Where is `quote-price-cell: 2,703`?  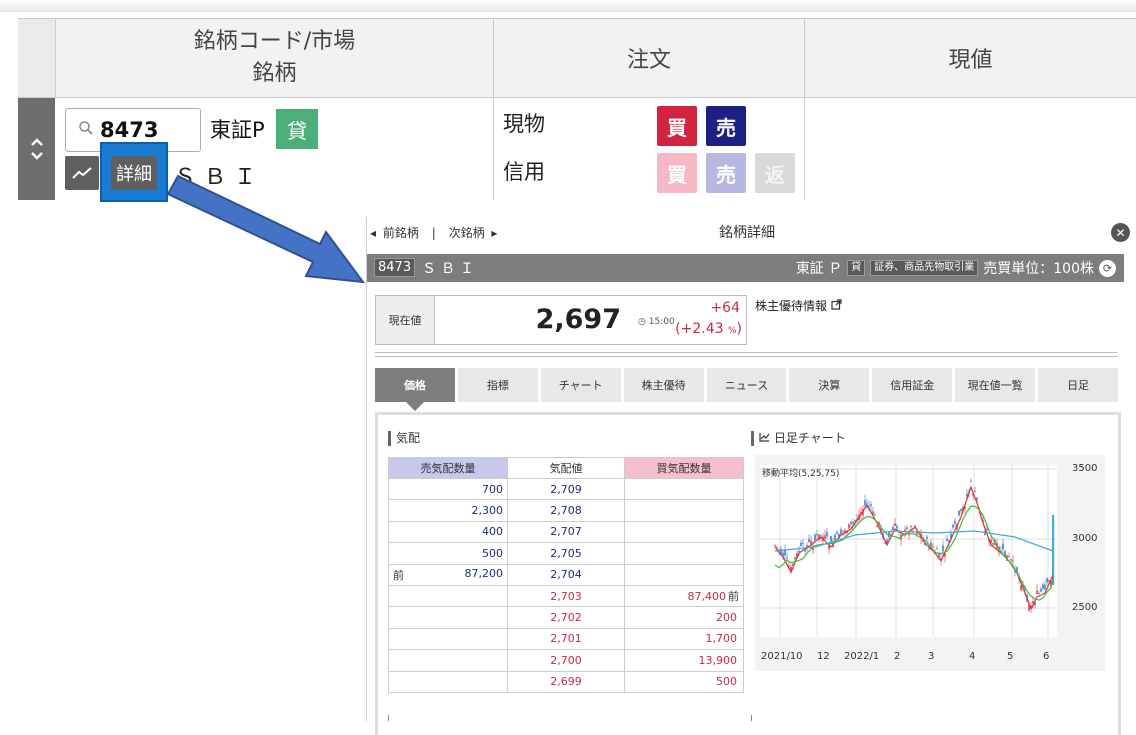
quote-price-cell: 2,703 is located at coordinates (566, 596).